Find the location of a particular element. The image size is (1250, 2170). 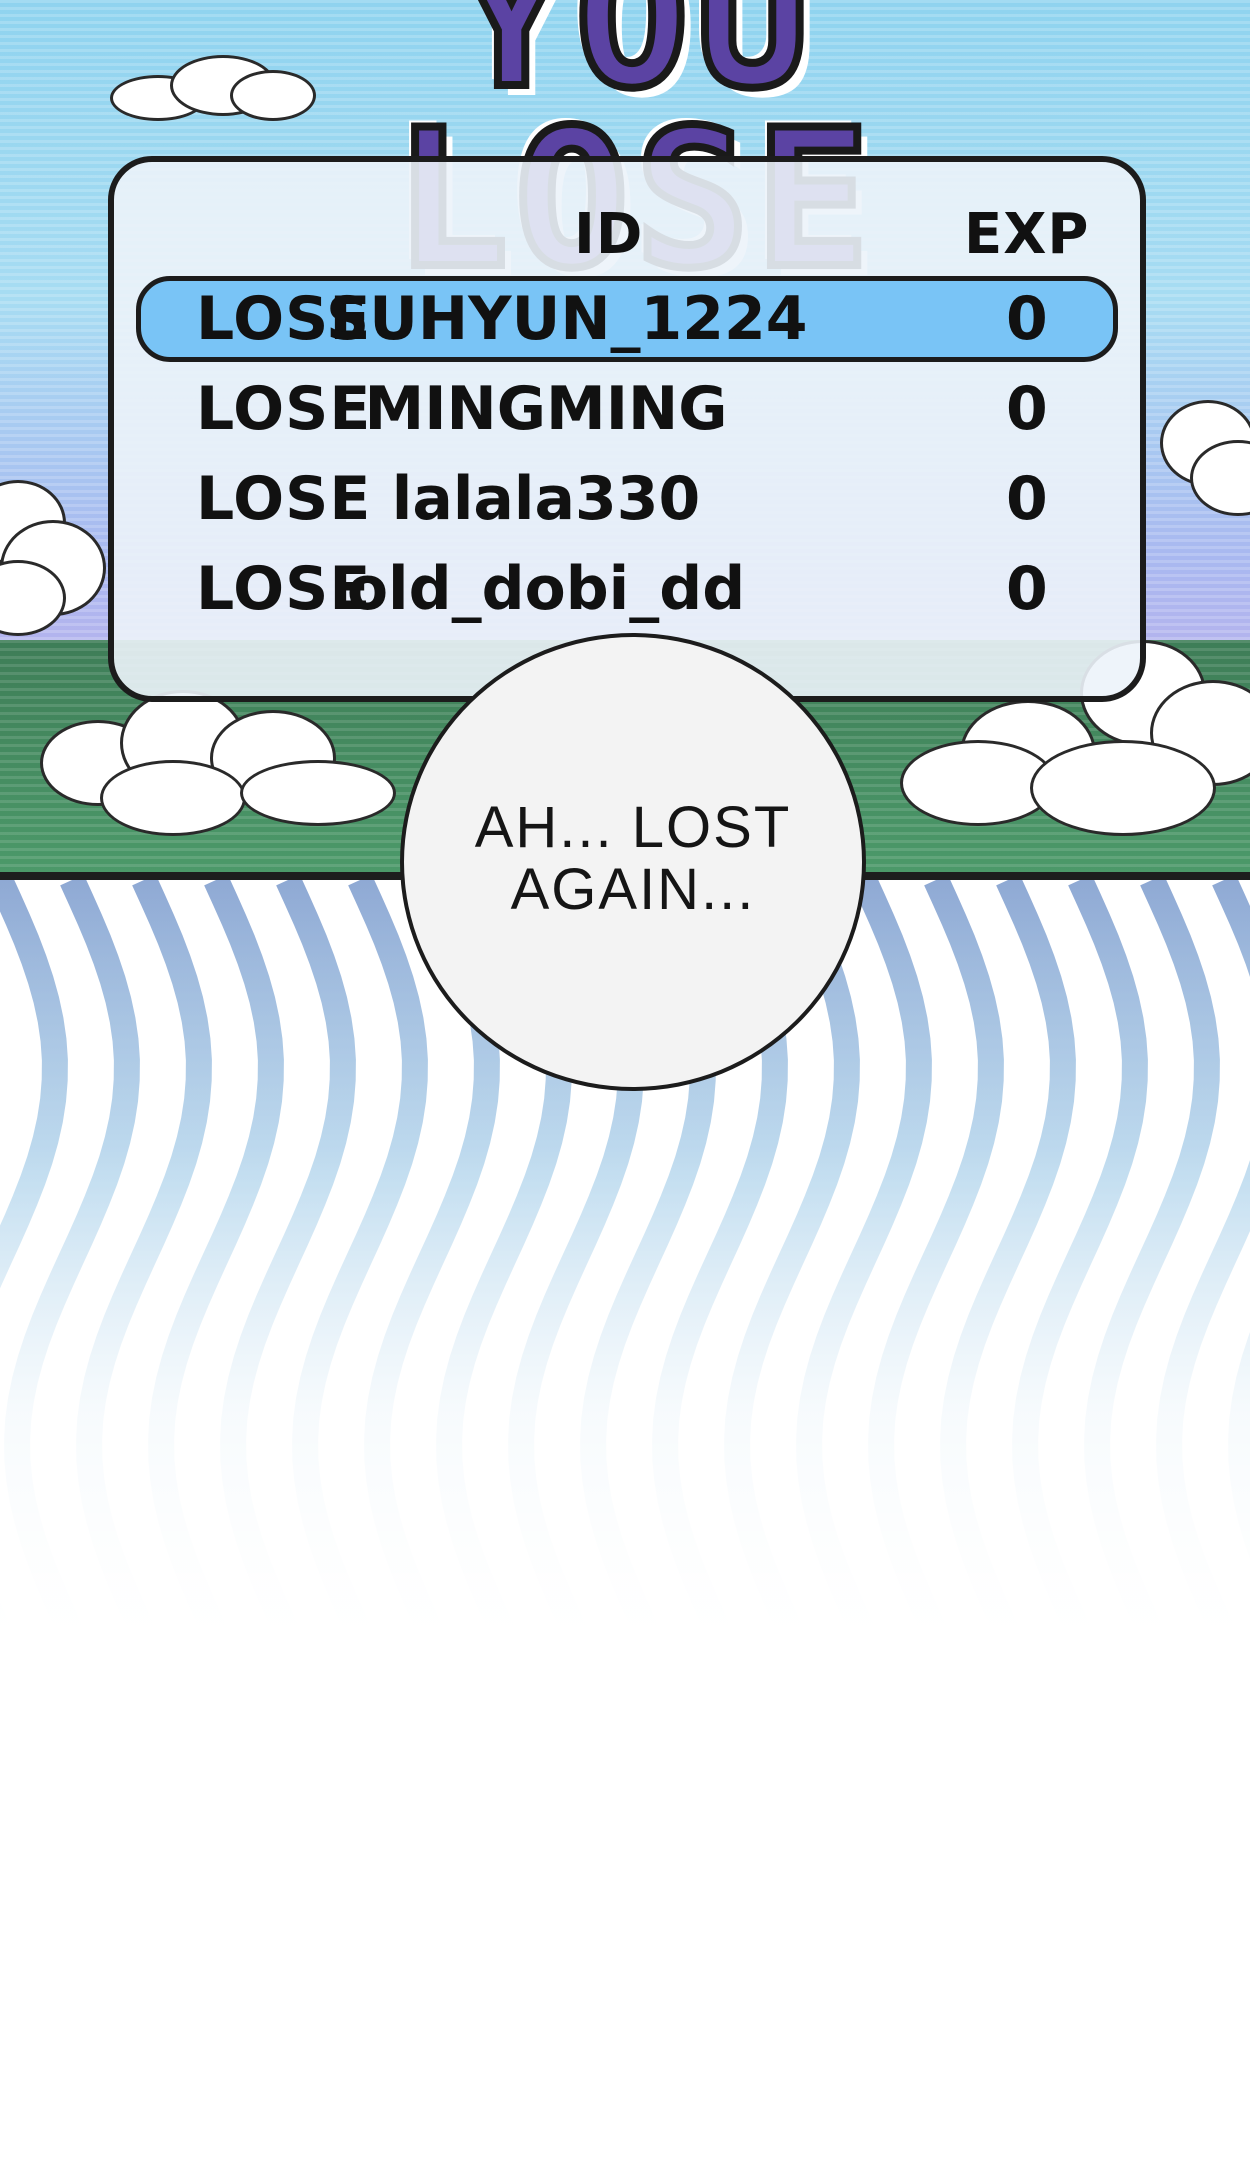

column-header-exp: EXP is located at coordinates (1027, 234).